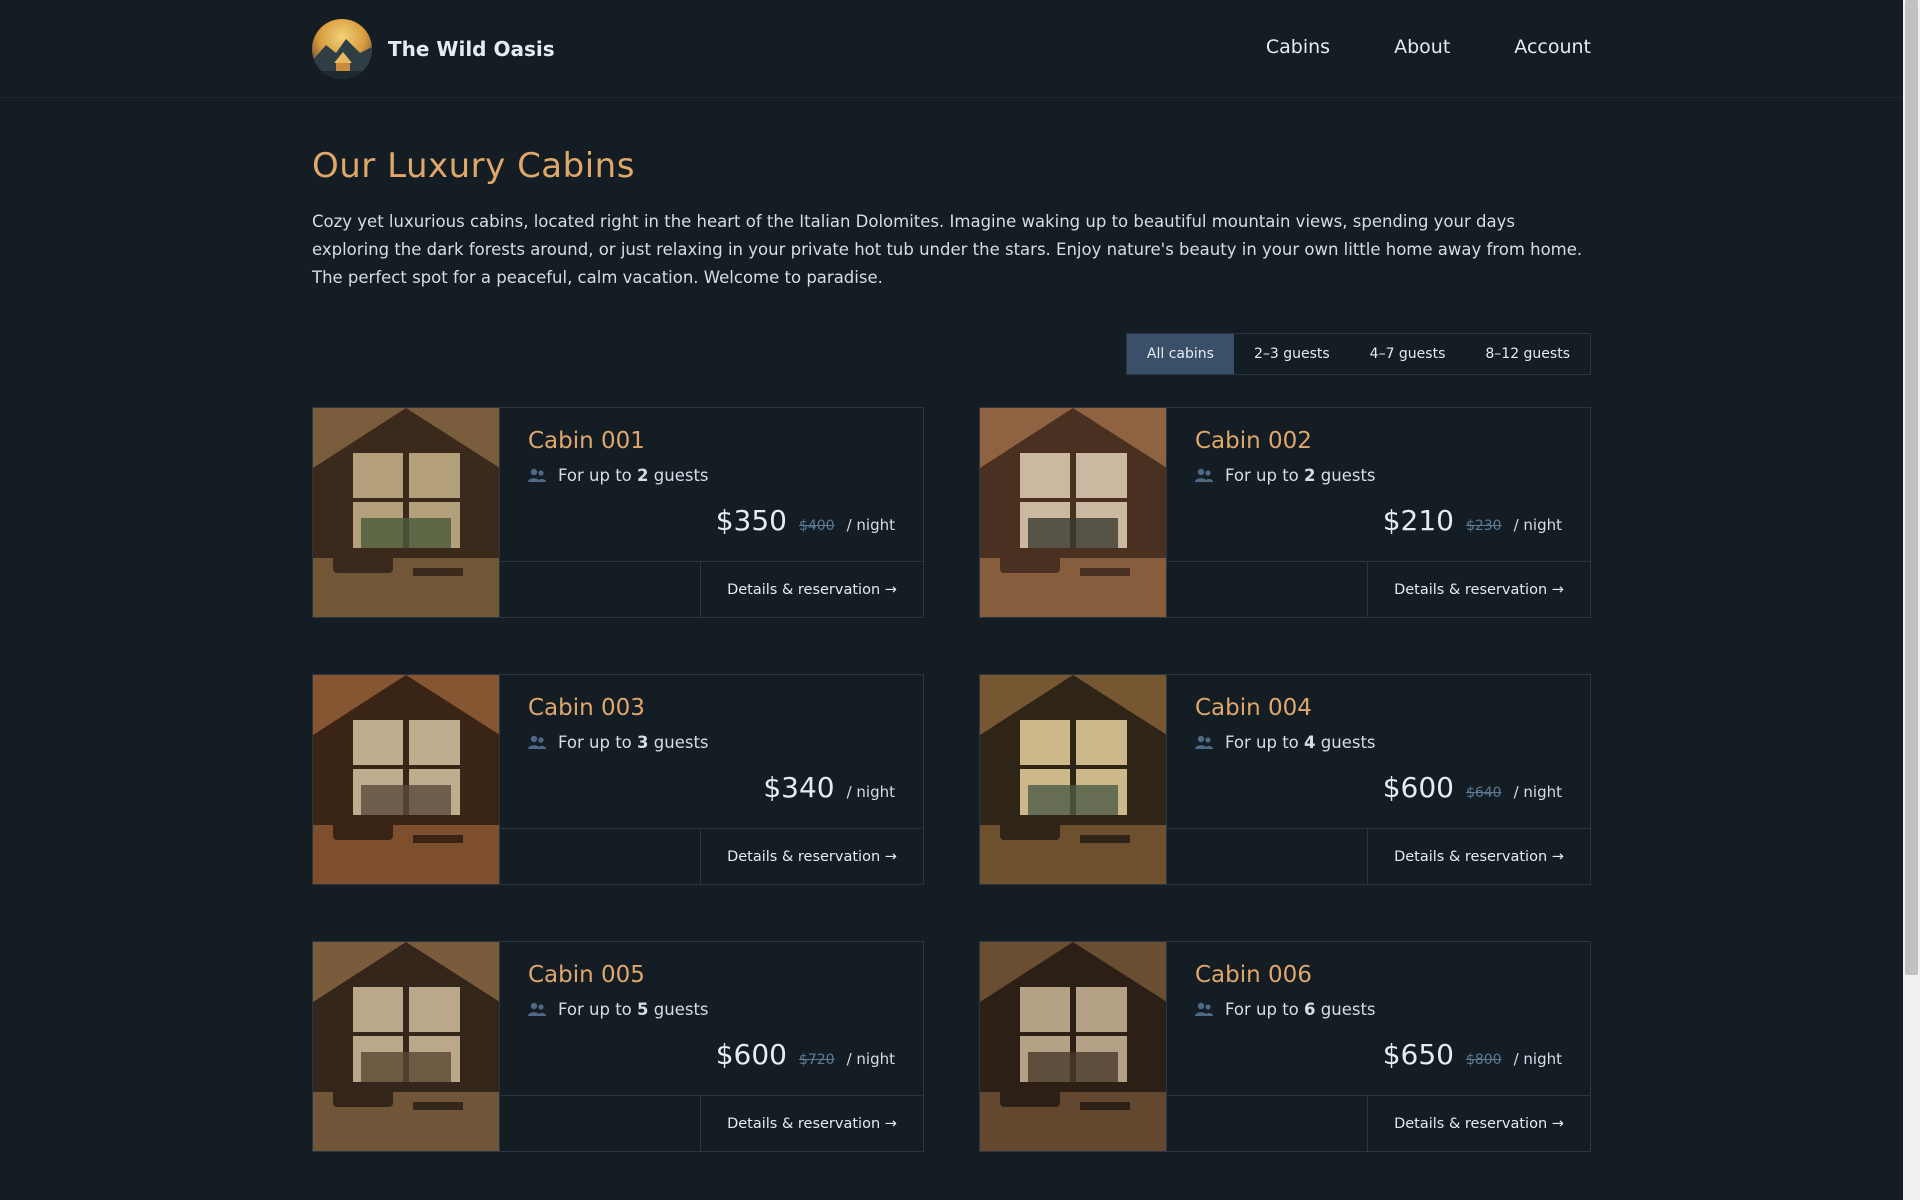 Image resolution: width=1920 pixels, height=1200 pixels. What do you see at coordinates (471, 49) in the screenshot?
I see `brand-name: The Wild Oasis` at bounding box center [471, 49].